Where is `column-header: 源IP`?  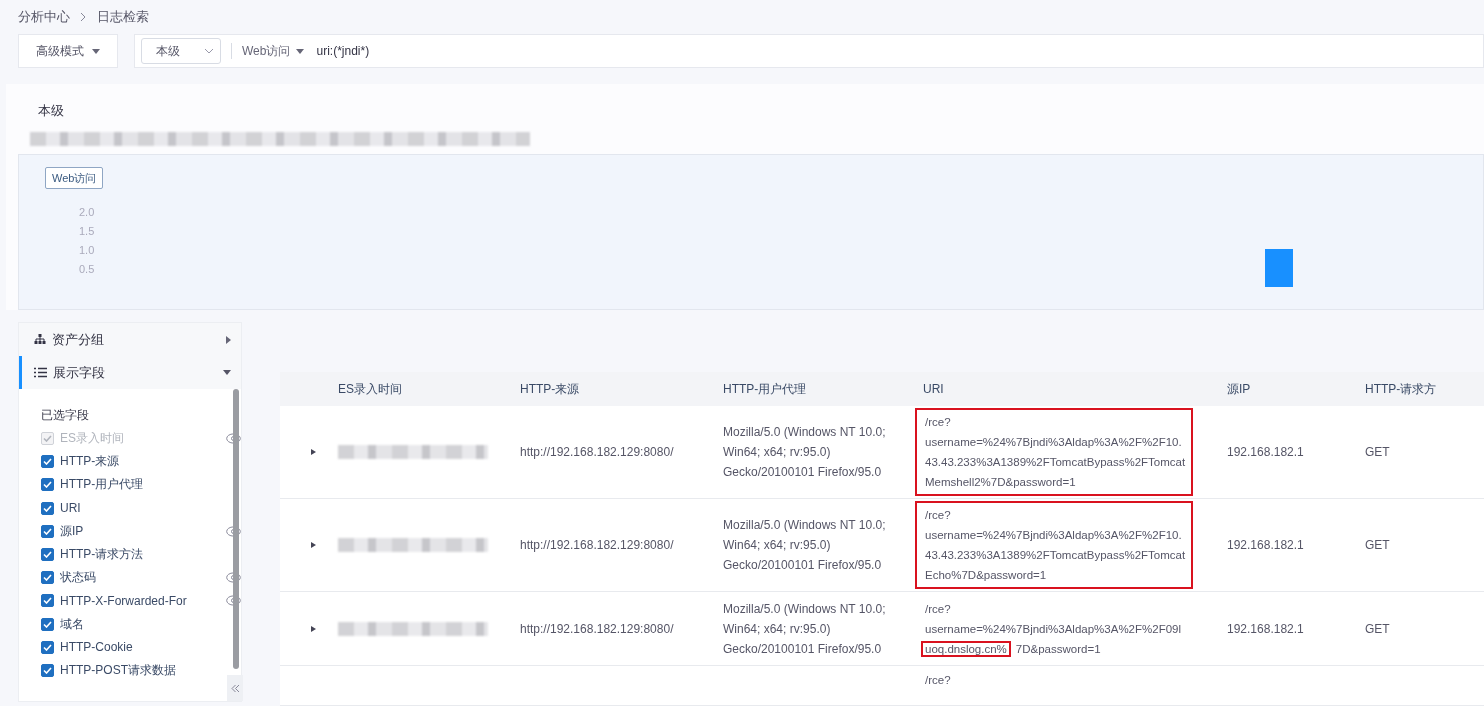 column-header: 源IP is located at coordinates (1239, 389).